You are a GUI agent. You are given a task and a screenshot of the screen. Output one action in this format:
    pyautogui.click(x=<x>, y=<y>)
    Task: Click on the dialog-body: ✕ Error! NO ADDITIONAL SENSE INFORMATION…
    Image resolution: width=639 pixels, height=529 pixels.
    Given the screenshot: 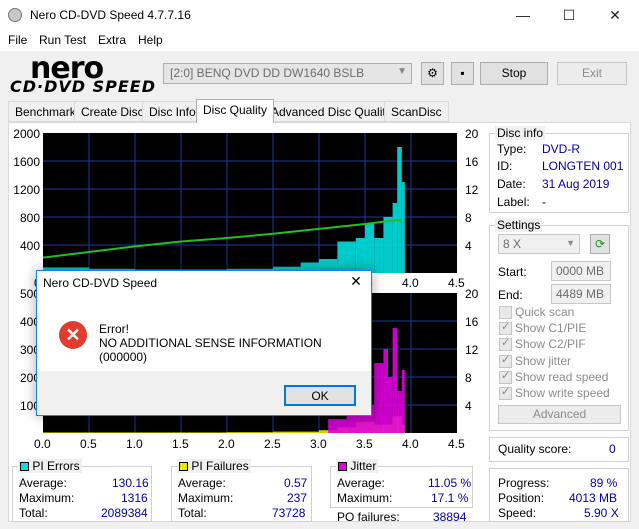 What is the action you would take?
    pyautogui.click(x=204, y=333)
    